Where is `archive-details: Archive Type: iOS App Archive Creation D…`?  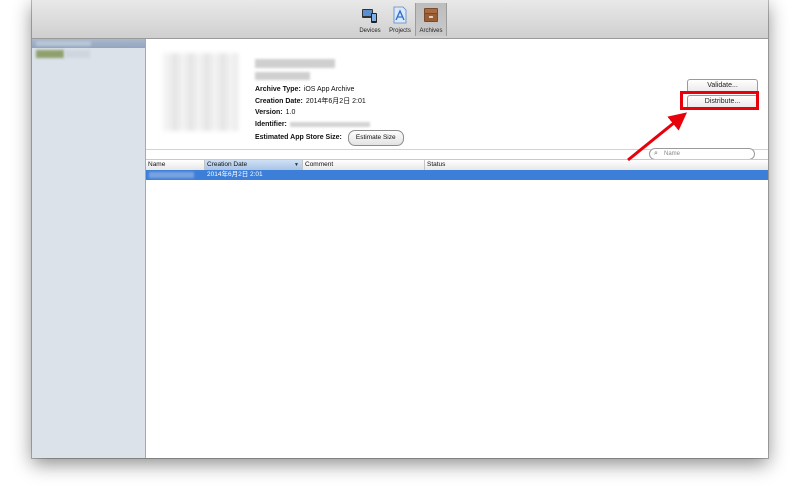 archive-details: Archive Type: iOS App Archive Creation D… is located at coordinates (329, 115).